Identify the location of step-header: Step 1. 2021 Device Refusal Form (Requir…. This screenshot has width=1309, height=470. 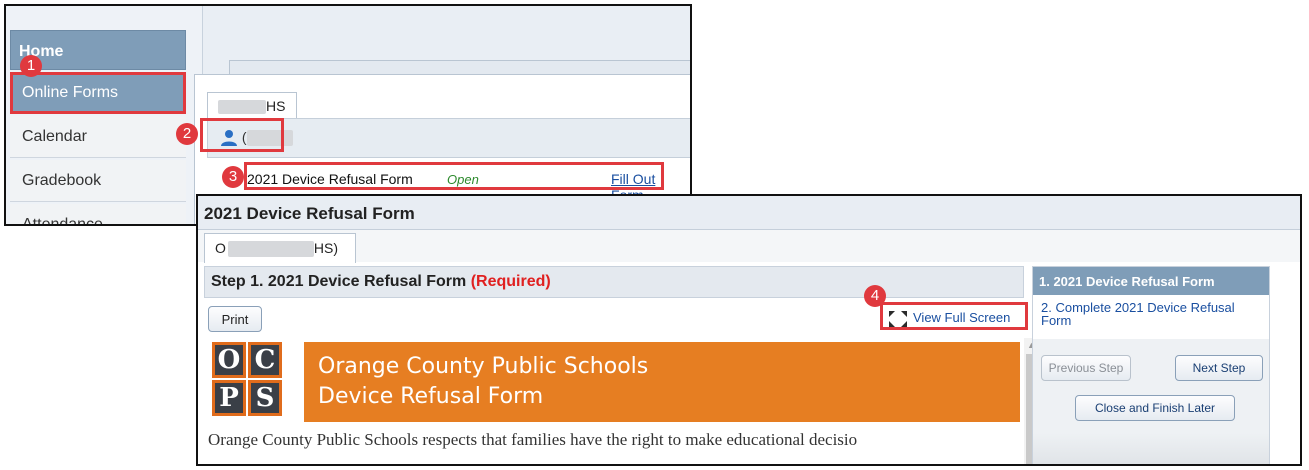
(614, 282).